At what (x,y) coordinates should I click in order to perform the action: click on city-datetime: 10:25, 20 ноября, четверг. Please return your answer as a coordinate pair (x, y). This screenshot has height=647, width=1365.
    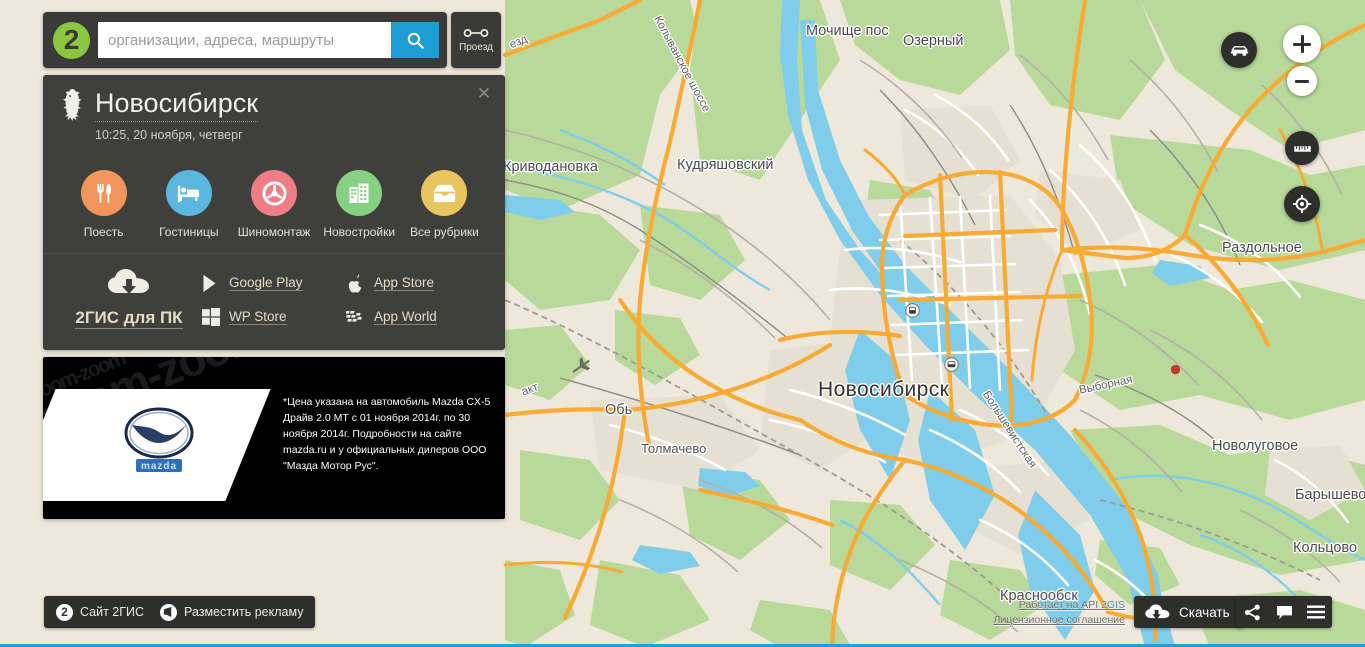
    Looking at the image, I should click on (169, 135).